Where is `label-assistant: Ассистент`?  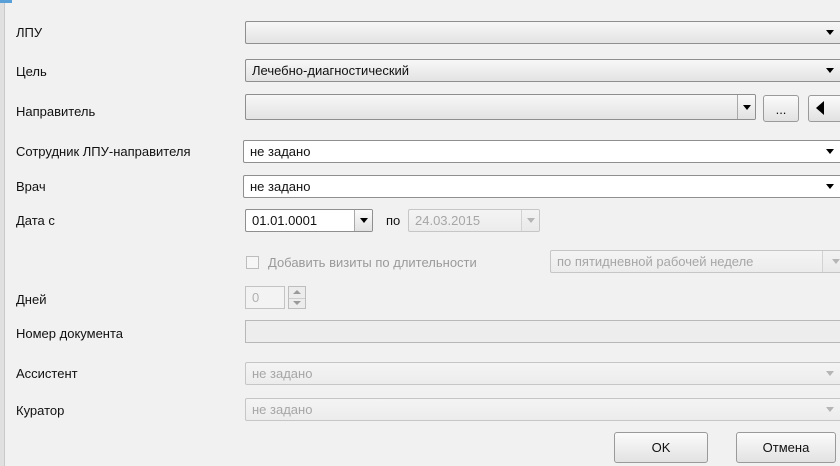
label-assistant: Ассистент is located at coordinates (47, 373).